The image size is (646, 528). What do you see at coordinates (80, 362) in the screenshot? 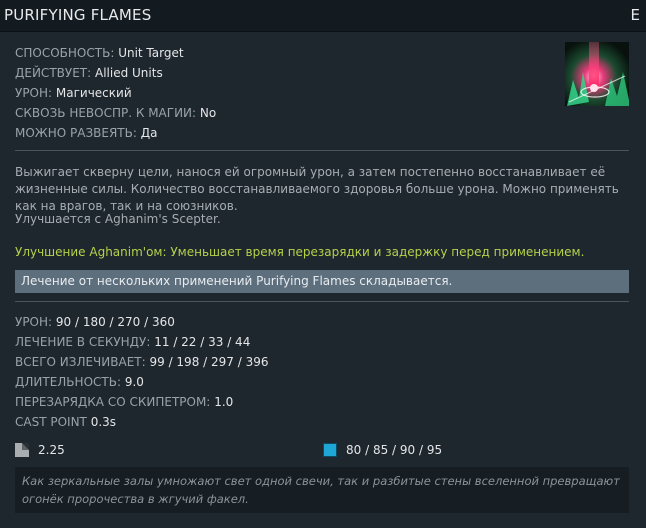
I see `stat-label: ВСЕГО ИЗЛЕЧИВАЕТ:` at bounding box center [80, 362].